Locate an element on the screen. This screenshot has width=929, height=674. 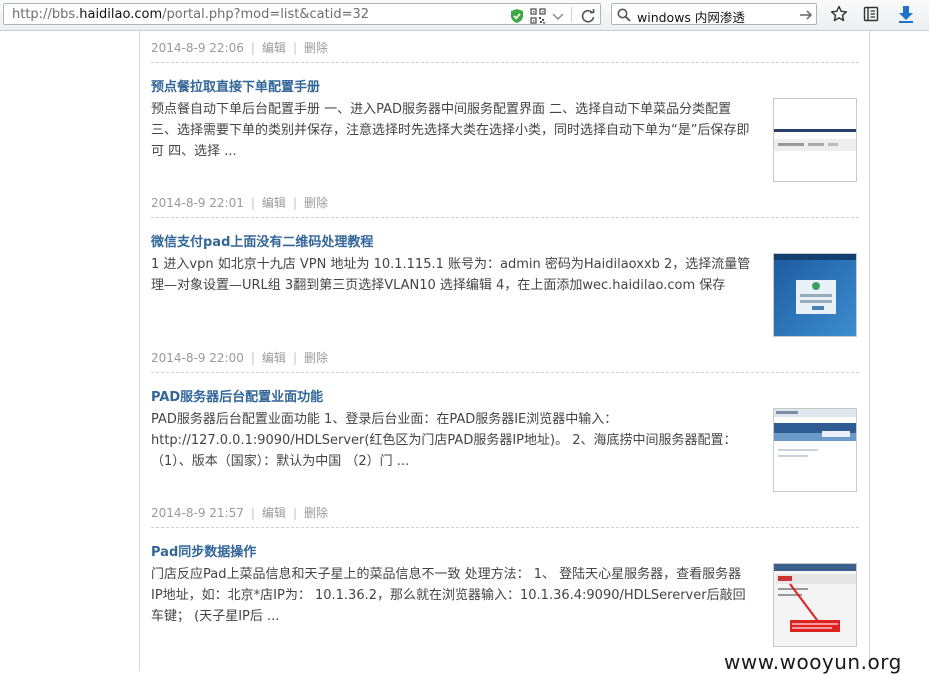
download-arrow-icon is located at coordinates (906, 14).